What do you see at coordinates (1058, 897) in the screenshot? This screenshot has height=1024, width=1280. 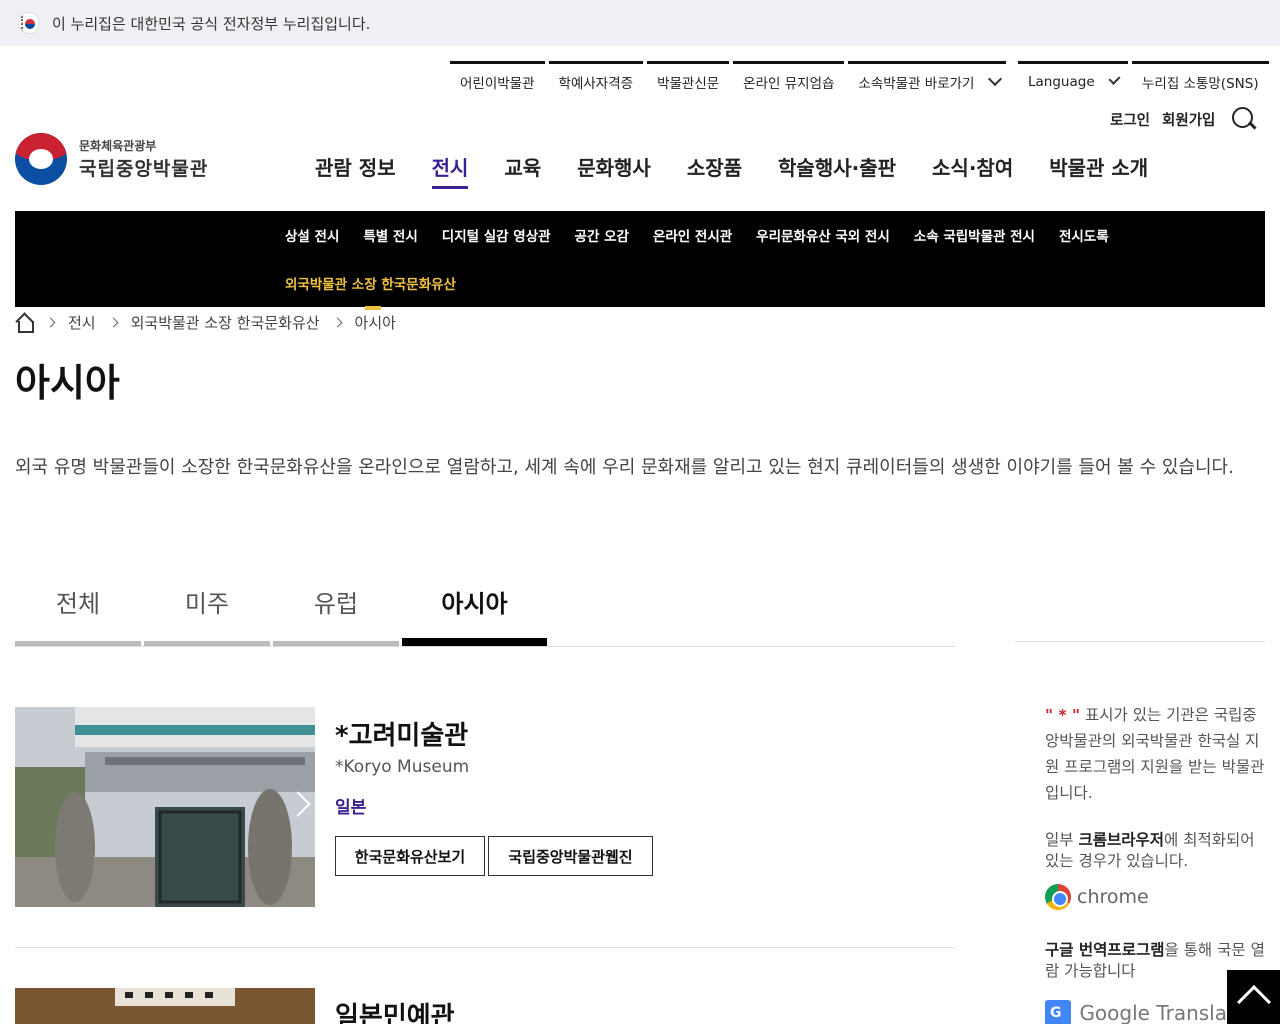 I see `chrome-icon` at bounding box center [1058, 897].